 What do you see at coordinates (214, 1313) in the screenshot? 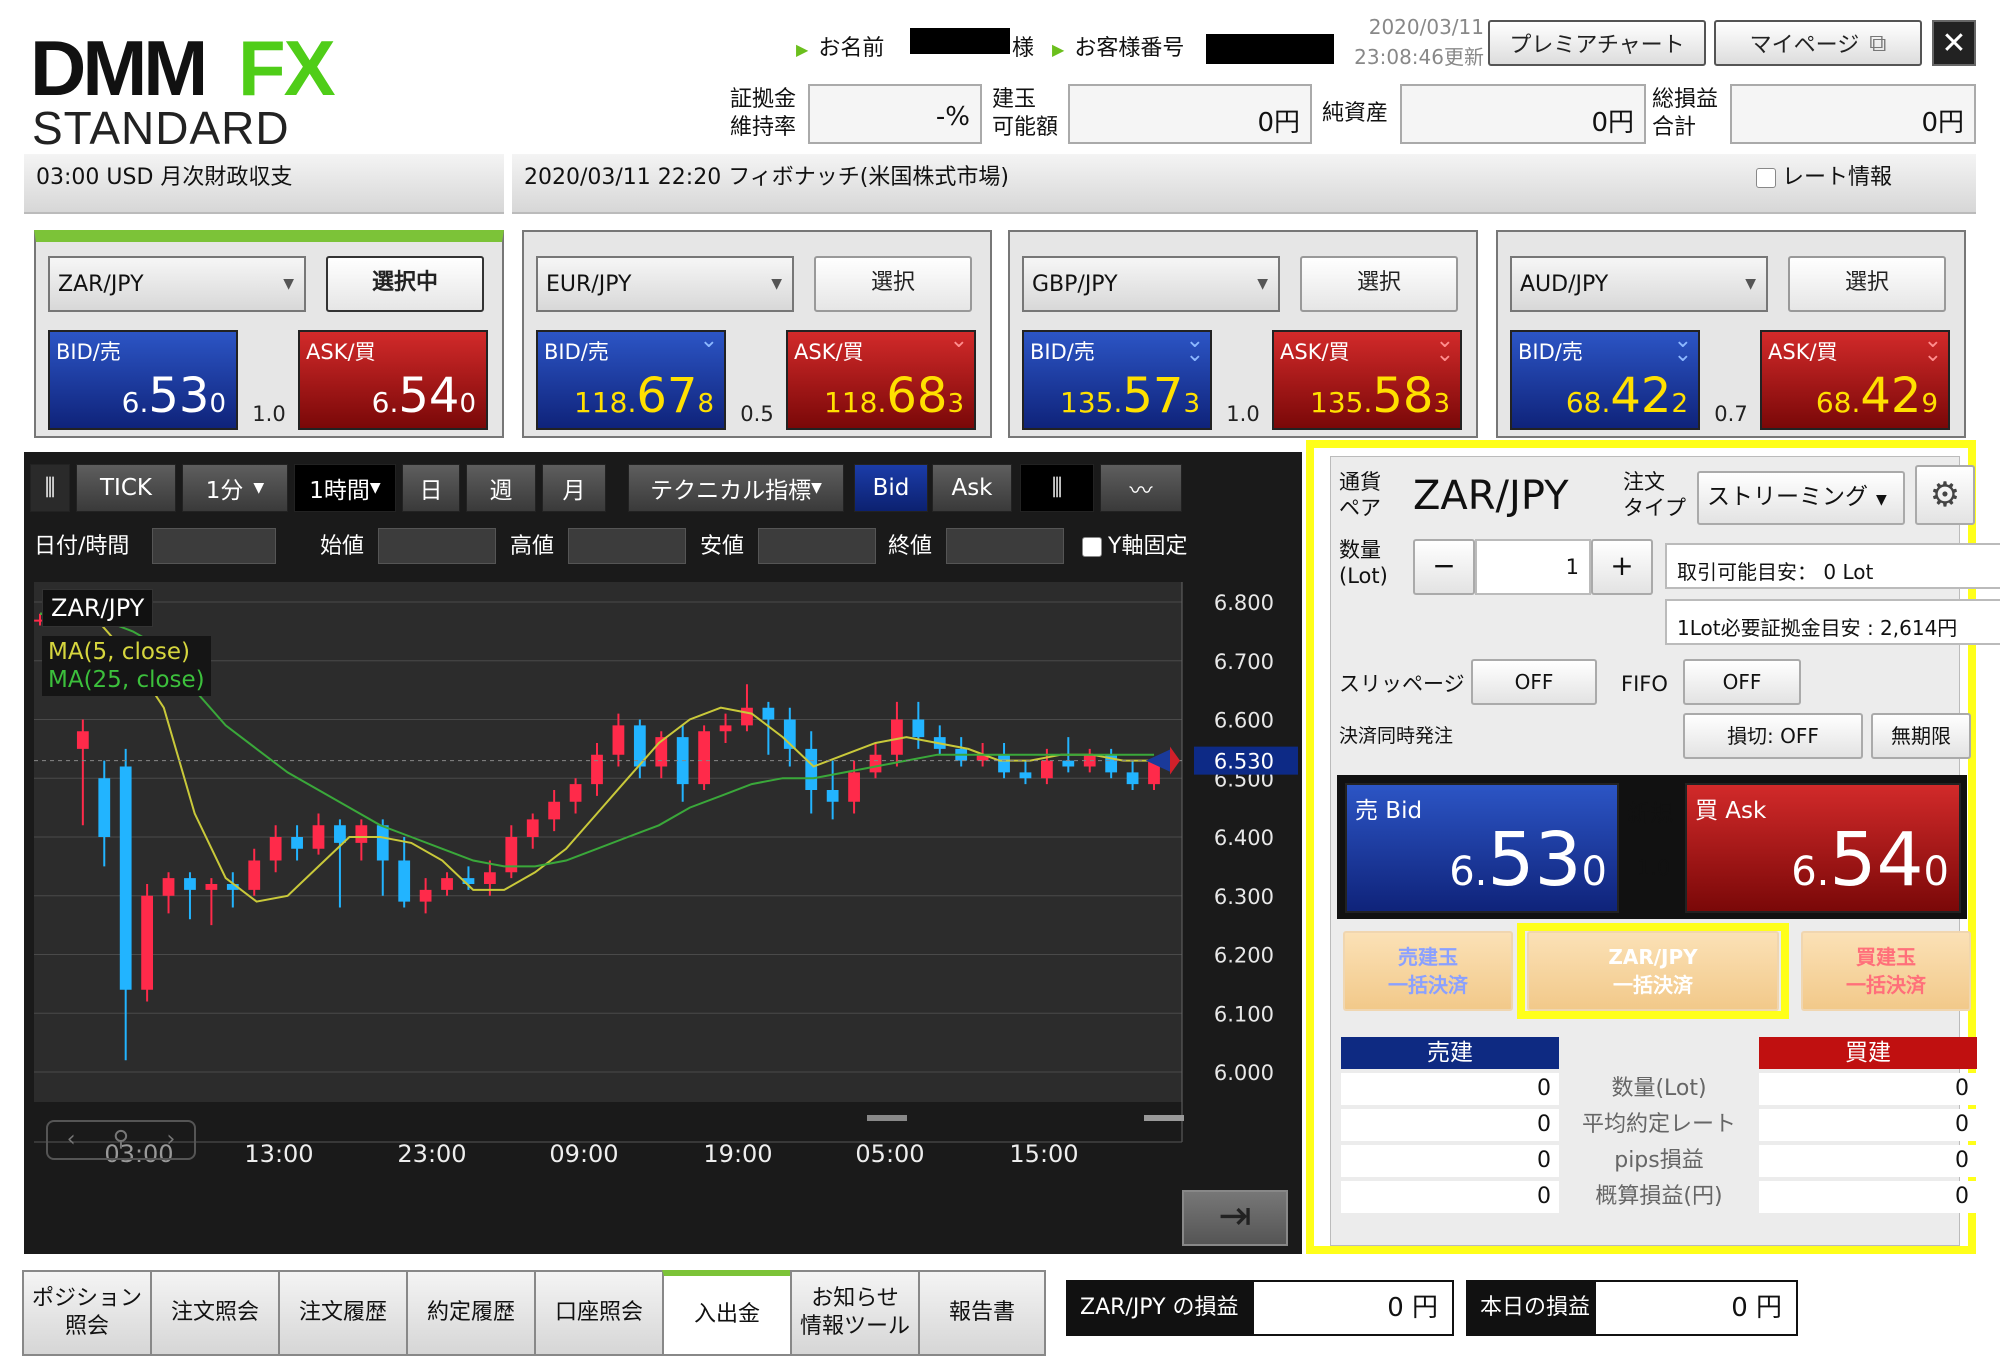
I see `tab-order-inquiry: 注文照会` at bounding box center [214, 1313].